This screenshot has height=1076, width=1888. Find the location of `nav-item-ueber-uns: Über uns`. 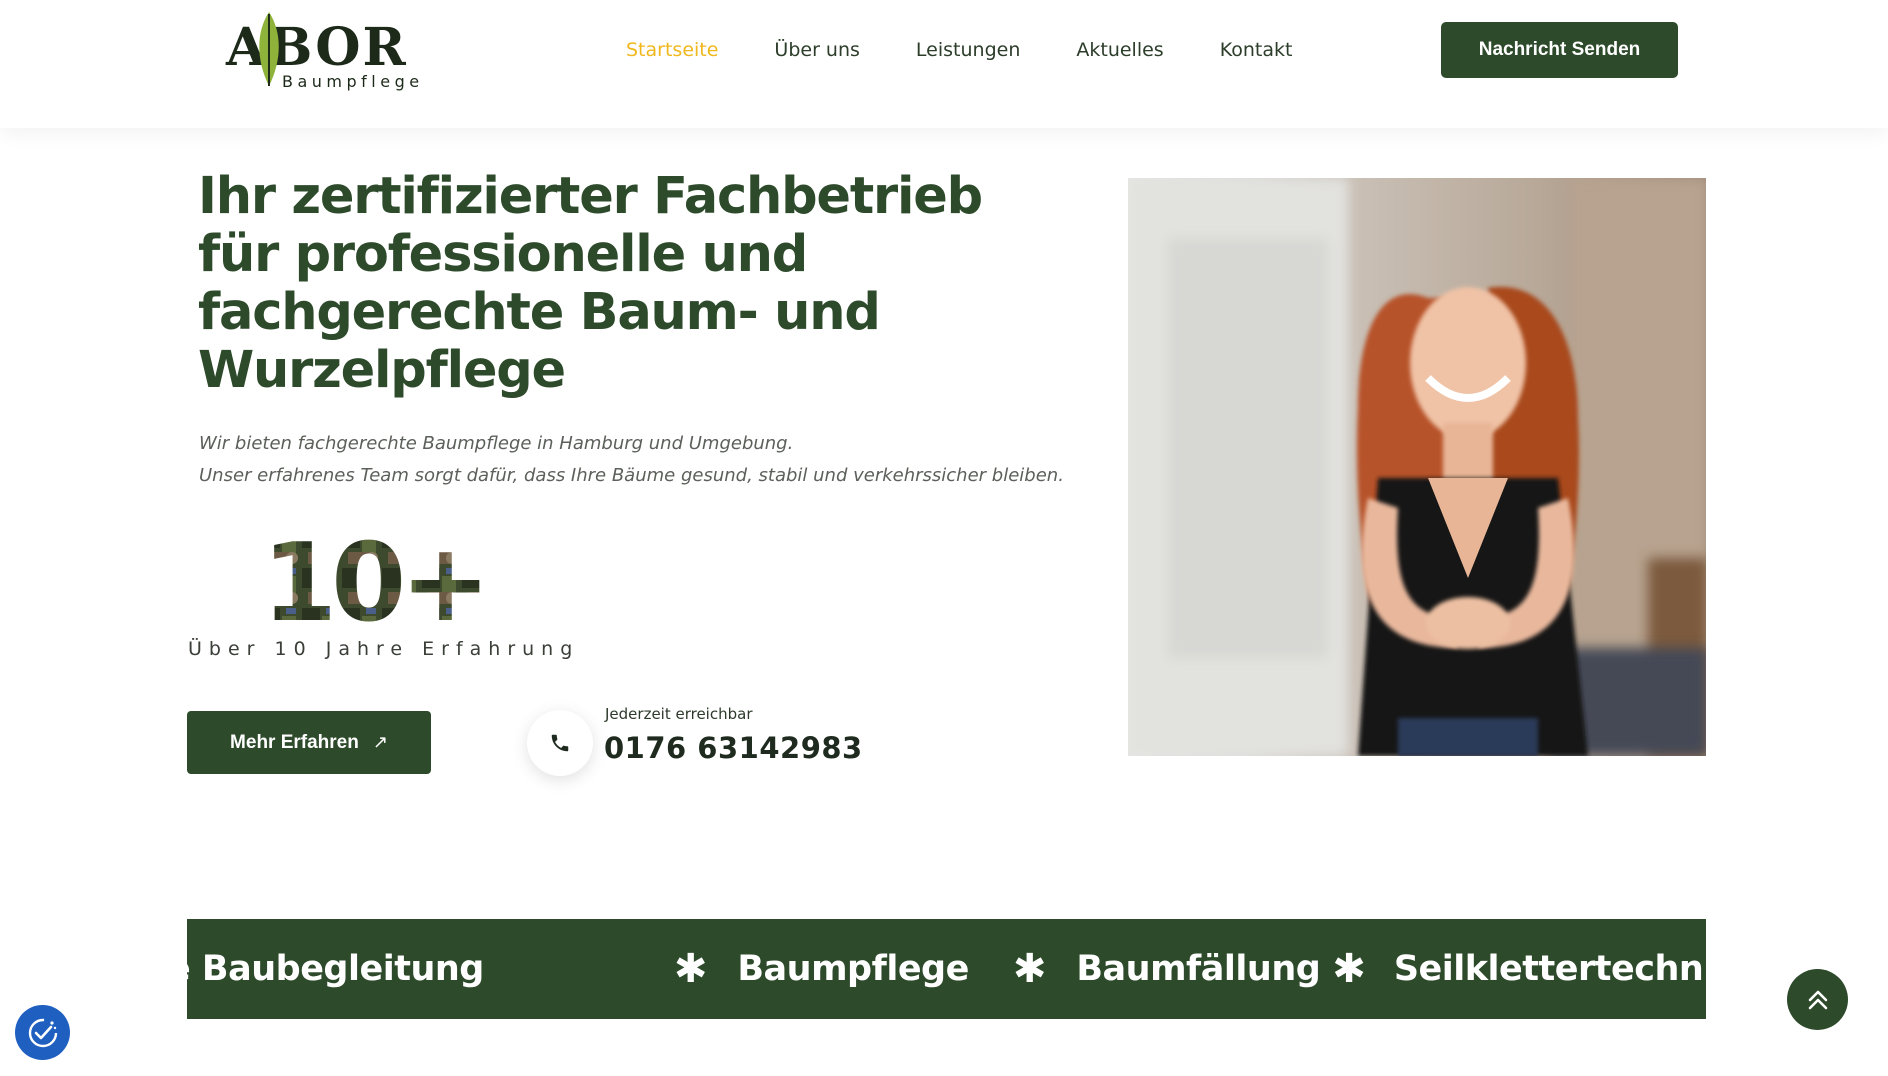

nav-item-ueber-uns: Über uns is located at coordinates (817, 50).